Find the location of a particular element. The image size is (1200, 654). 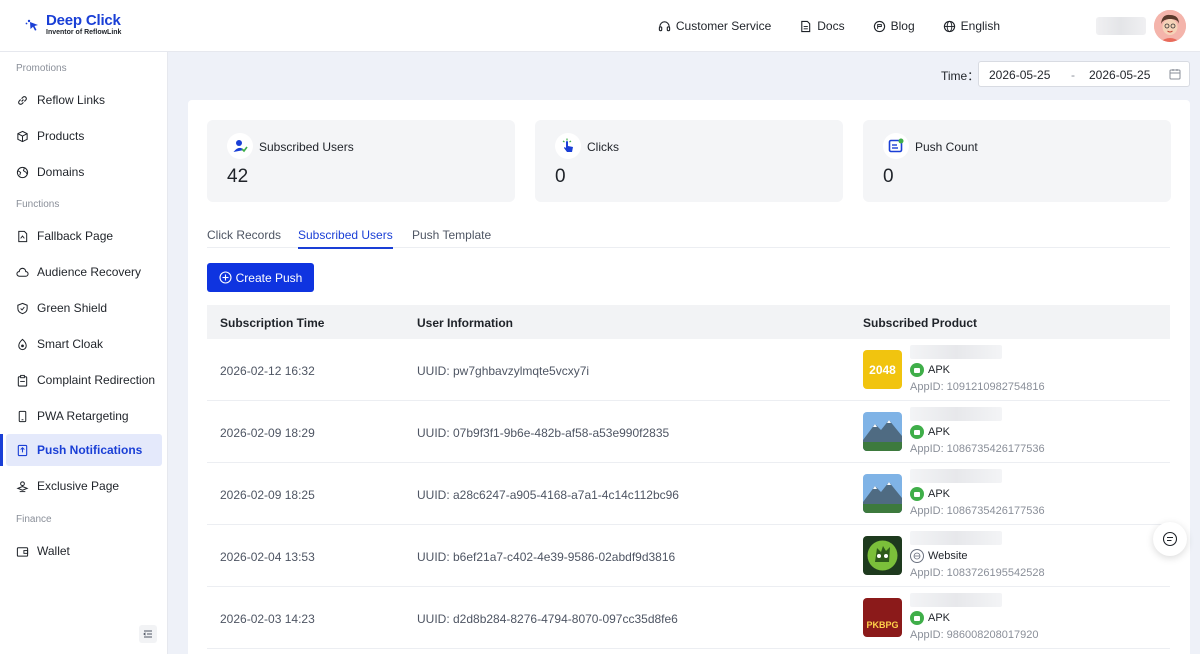

tab-click-records: Click Records is located at coordinates (244, 238).